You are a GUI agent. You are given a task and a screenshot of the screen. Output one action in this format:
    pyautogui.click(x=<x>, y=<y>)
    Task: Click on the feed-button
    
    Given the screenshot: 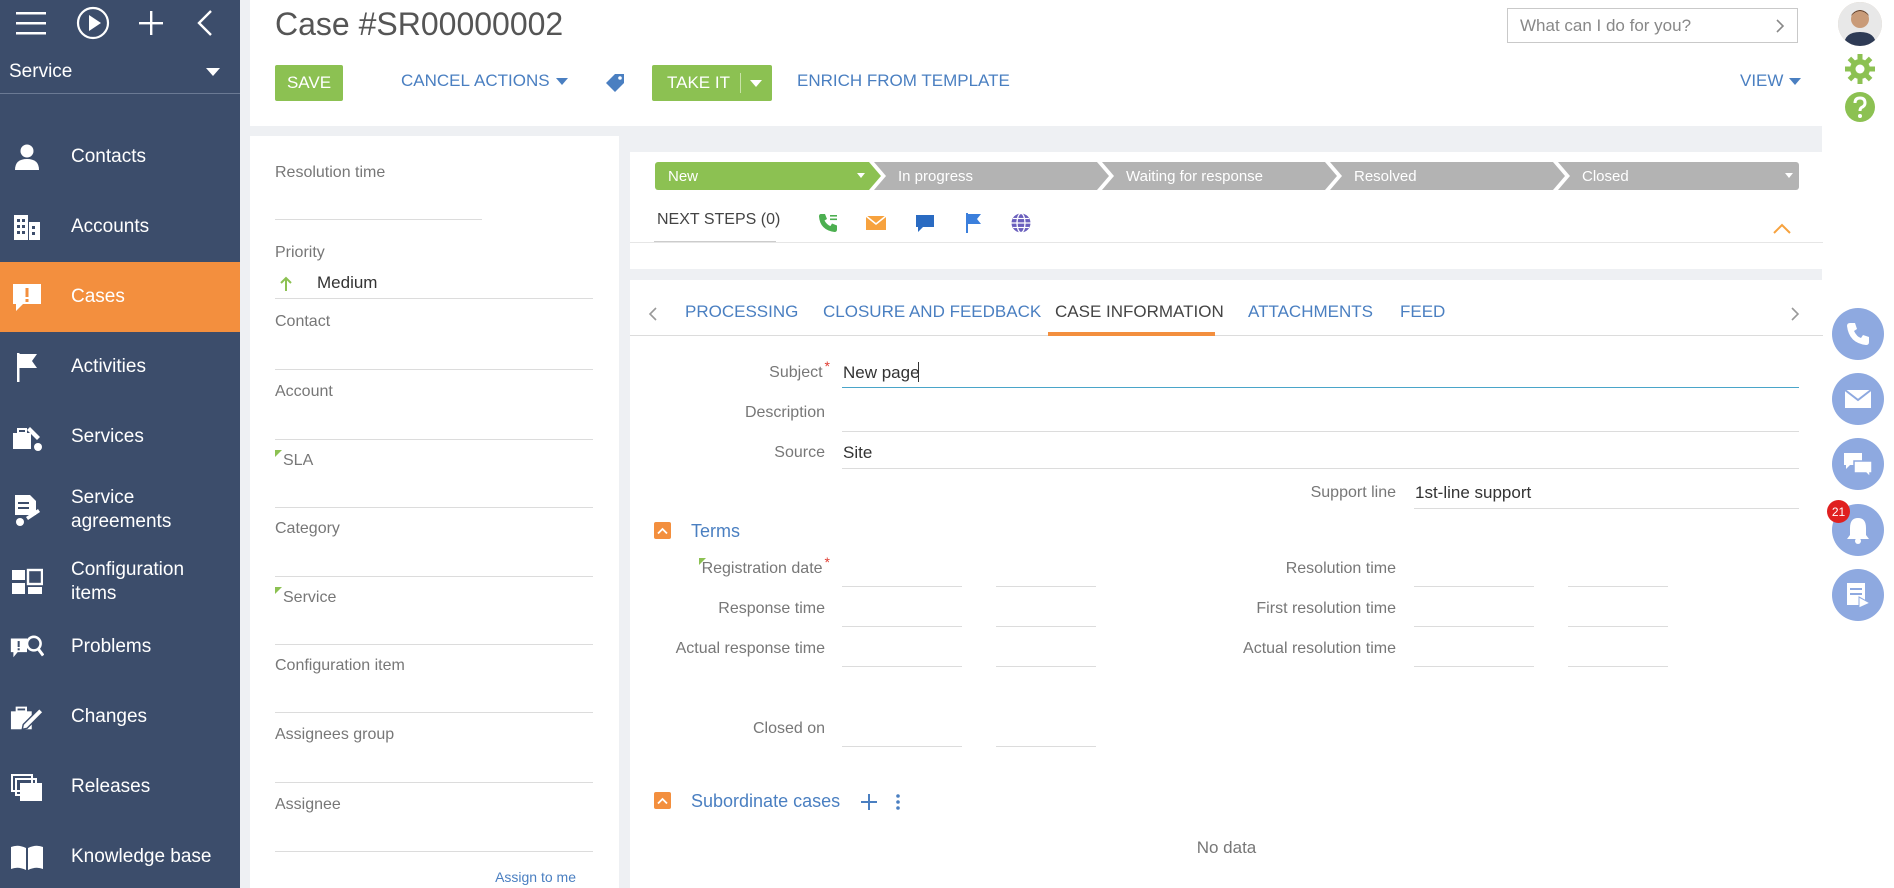 What is the action you would take?
    pyautogui.click(x=1858, y=595)
    